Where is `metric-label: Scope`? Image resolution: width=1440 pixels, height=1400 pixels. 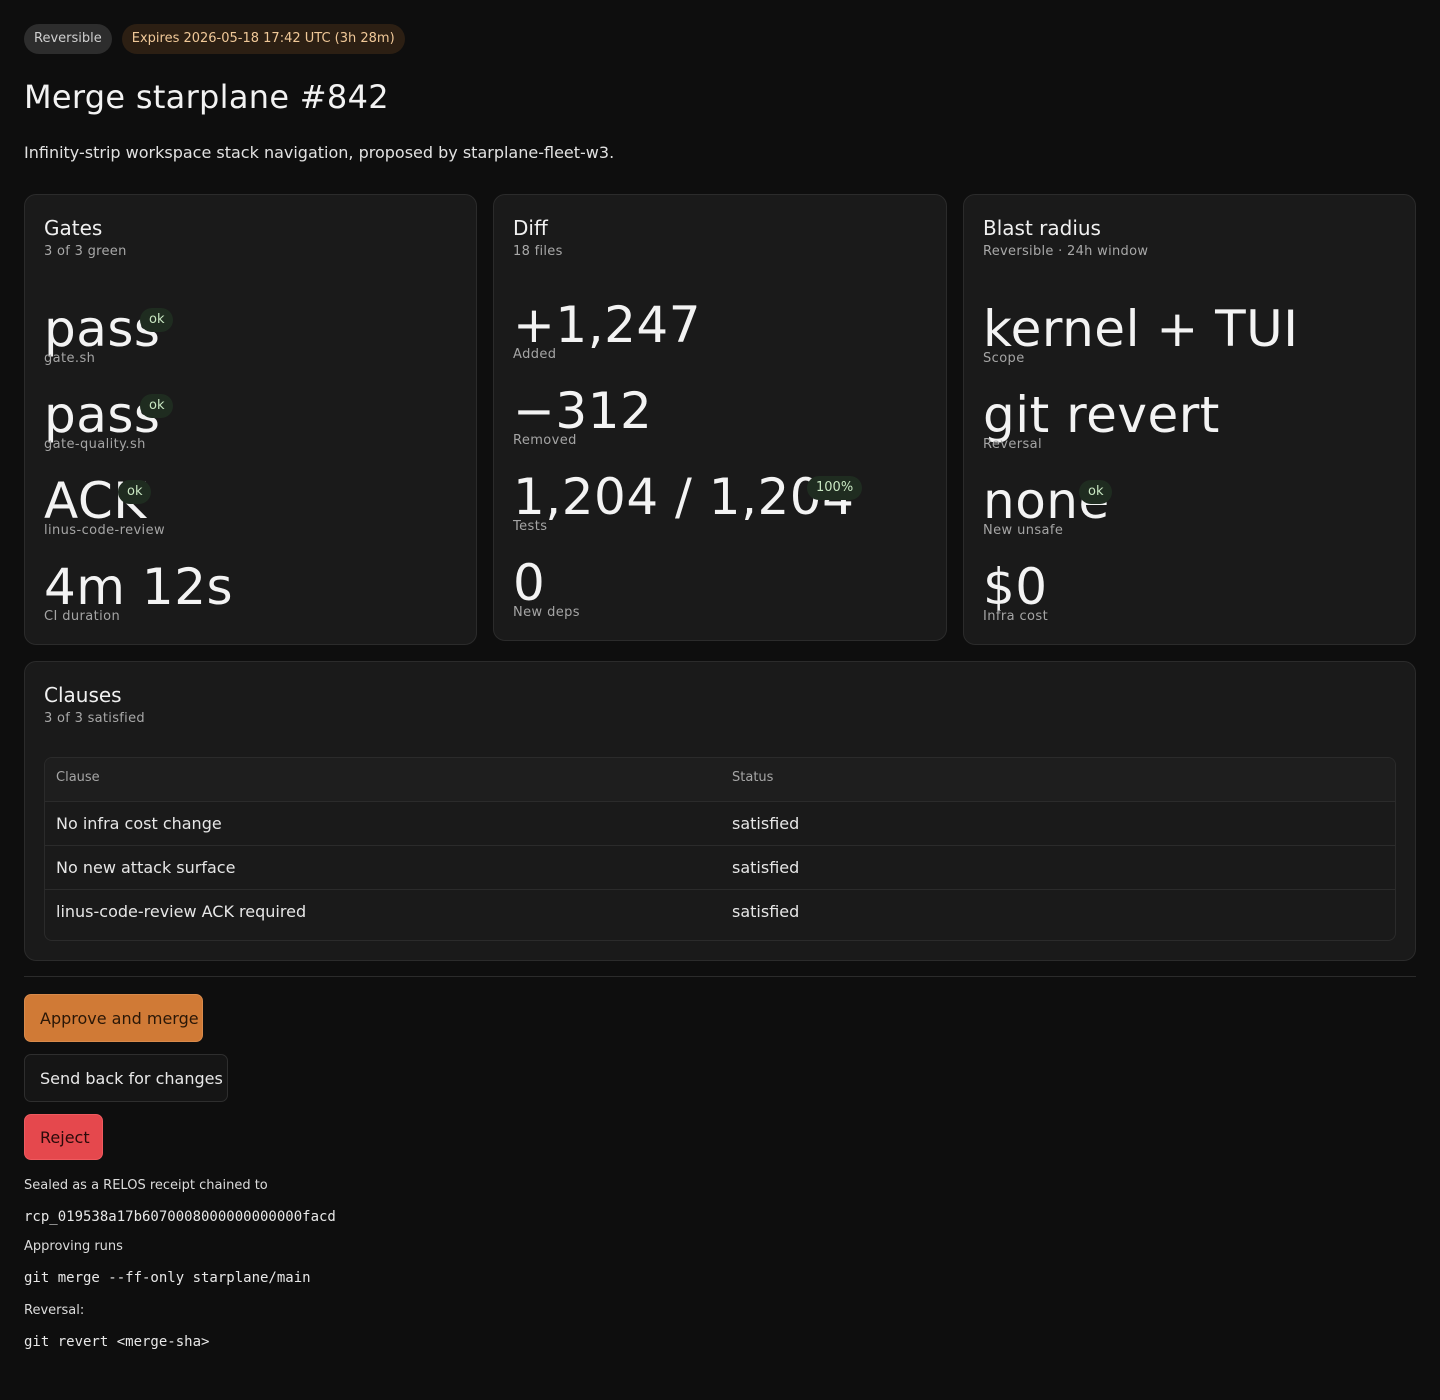
metric-label: Scope is located at coordinates (1004, 358).